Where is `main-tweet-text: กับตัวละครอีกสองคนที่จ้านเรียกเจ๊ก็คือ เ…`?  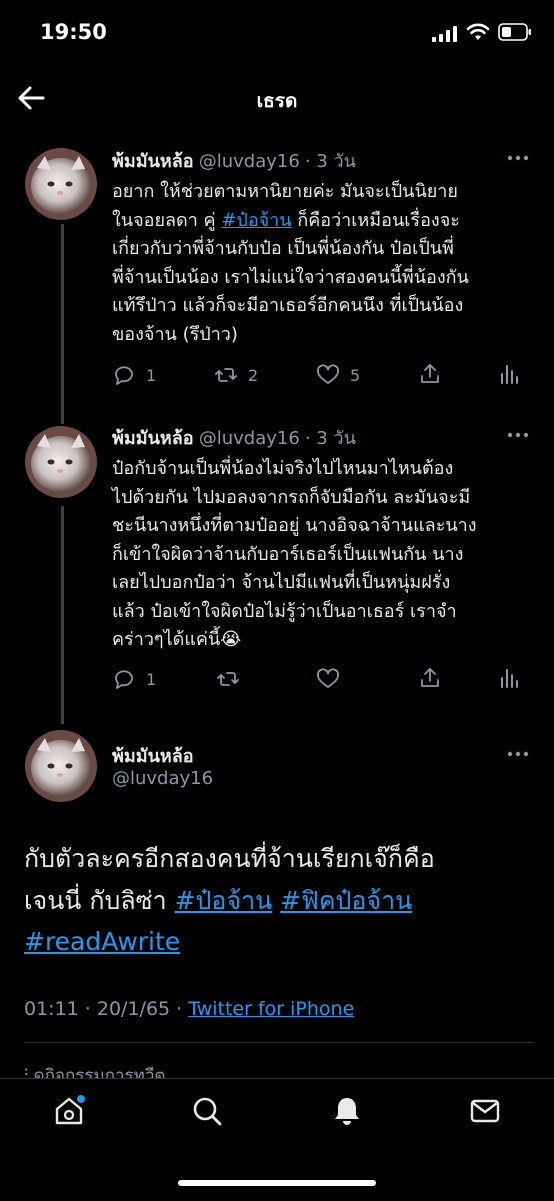
main-tweet-text: กับตัวละครอีกสองคนที่จ้านเรียกเจ๊ก็คือ เ… is located at coordinates (279, 900).